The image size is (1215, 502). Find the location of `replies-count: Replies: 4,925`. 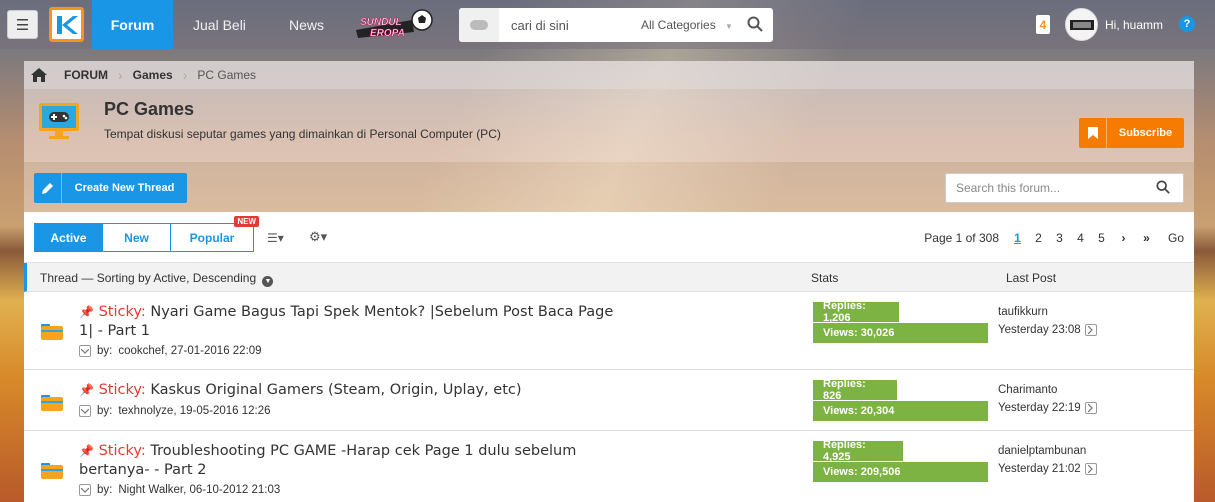

replies-count: Replies: 4,925 is located at coordinates (858, 451).